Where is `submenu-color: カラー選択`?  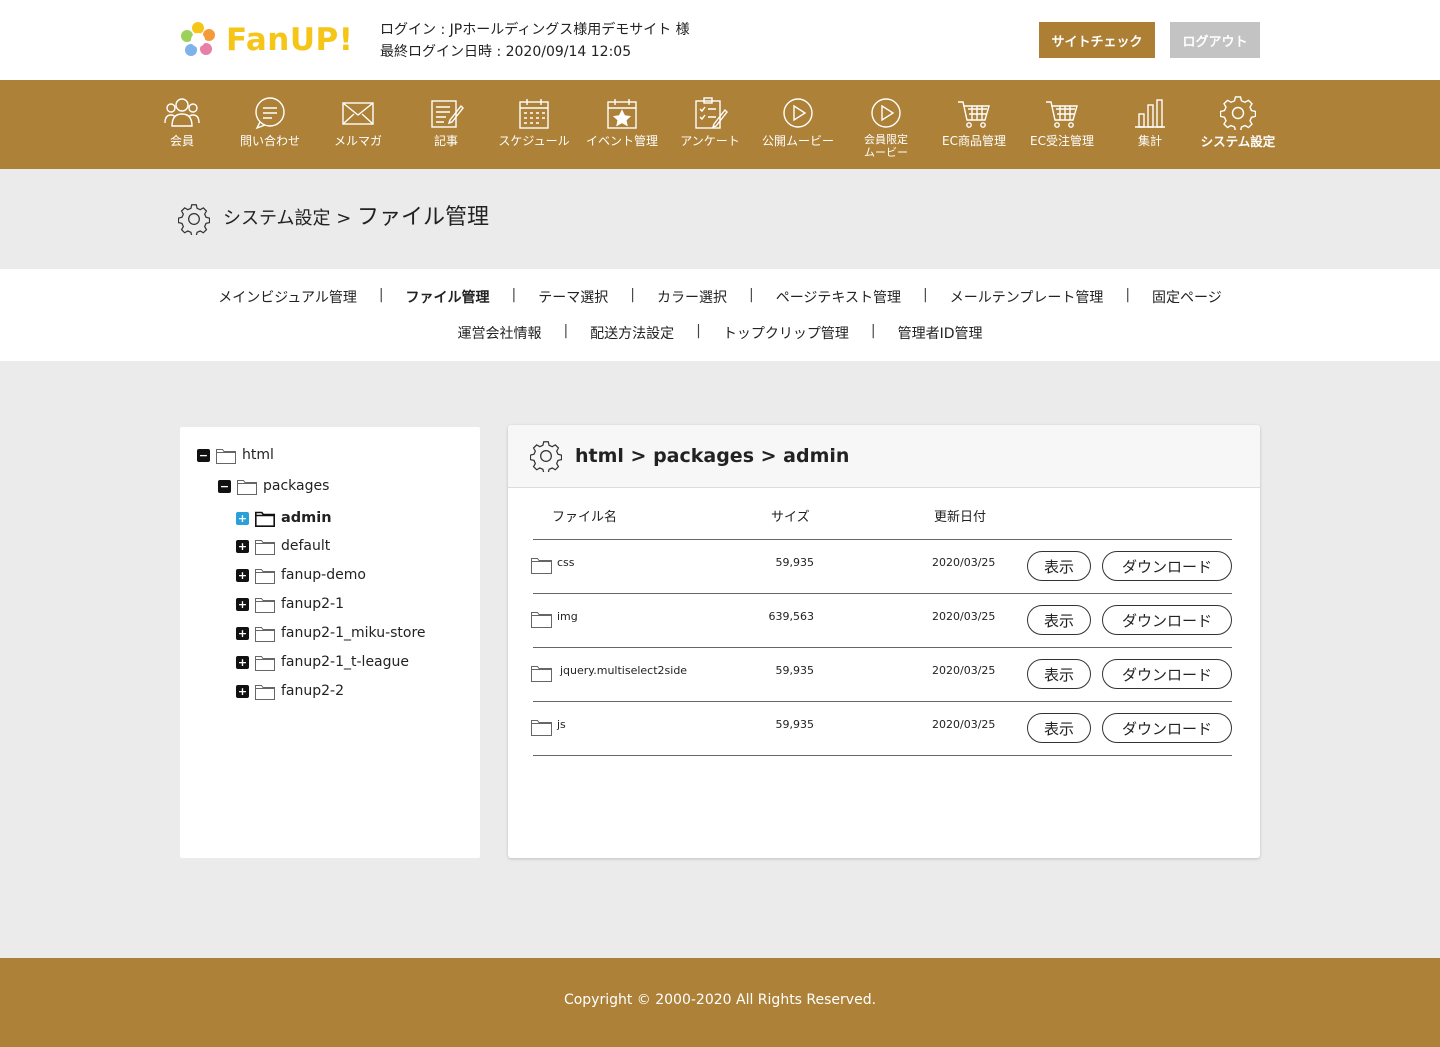 submenu-color: カラー選択 is located at coordinates (692, 297).